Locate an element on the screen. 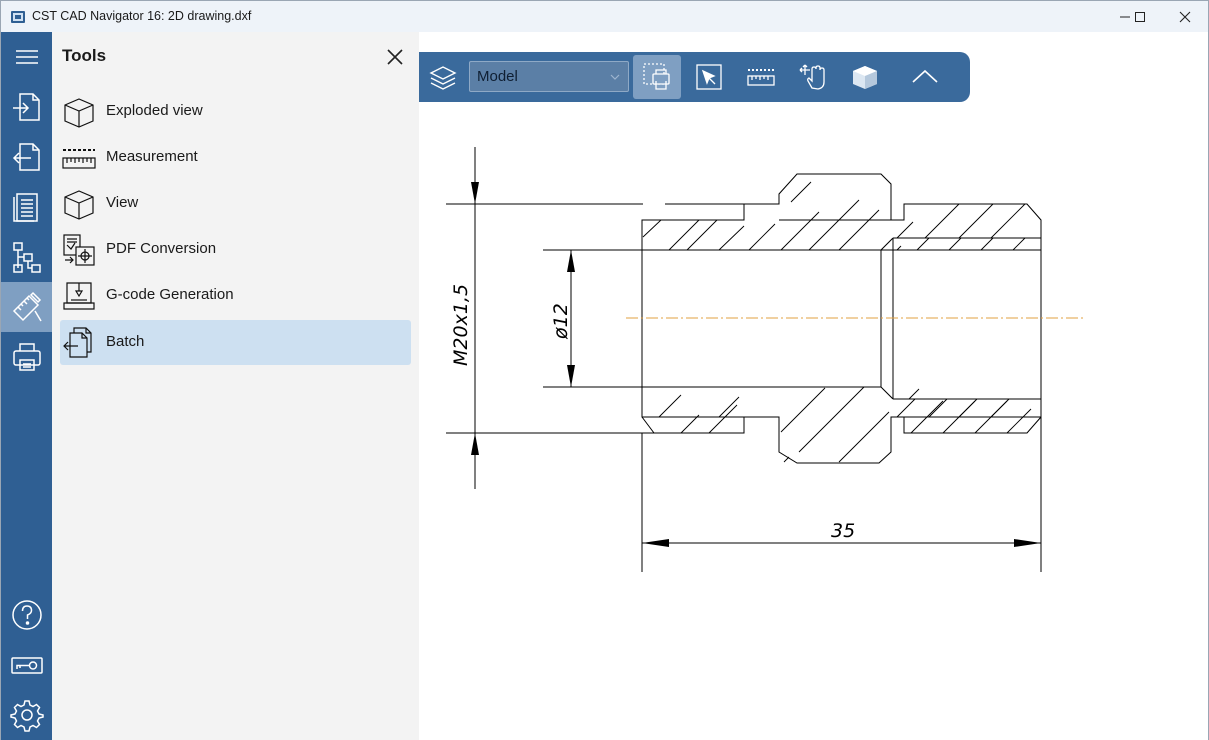  exploded-view-icon is located at coordinates (79, 113).